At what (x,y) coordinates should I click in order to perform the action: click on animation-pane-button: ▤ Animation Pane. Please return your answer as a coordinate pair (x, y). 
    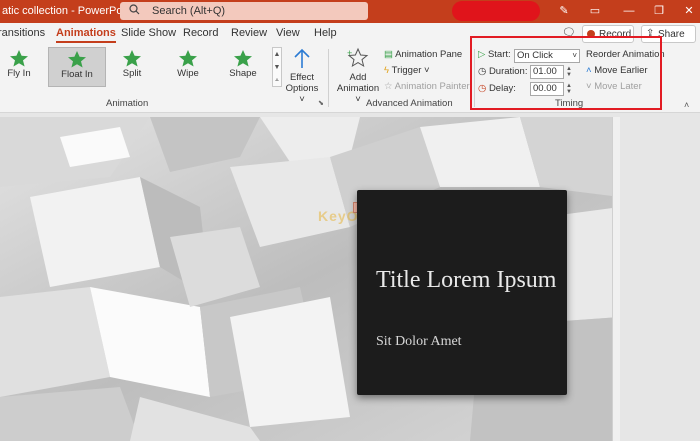
    Looking at the image, I should click on (423, 54).